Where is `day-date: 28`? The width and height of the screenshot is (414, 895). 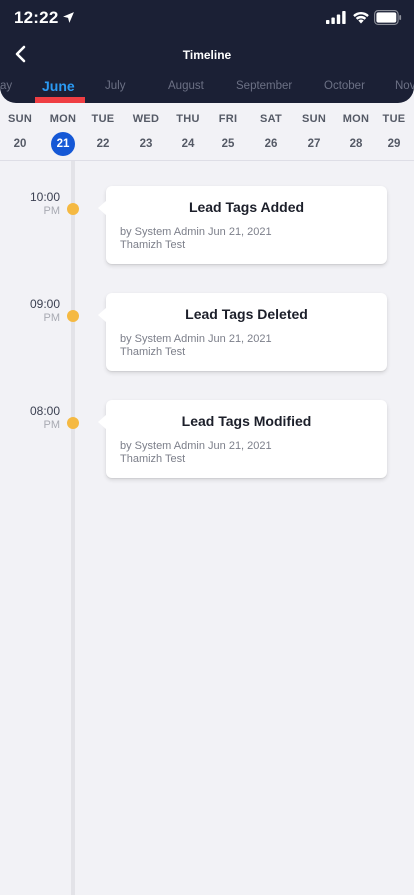 day-date: 28 is located at coordinates (356, 144).